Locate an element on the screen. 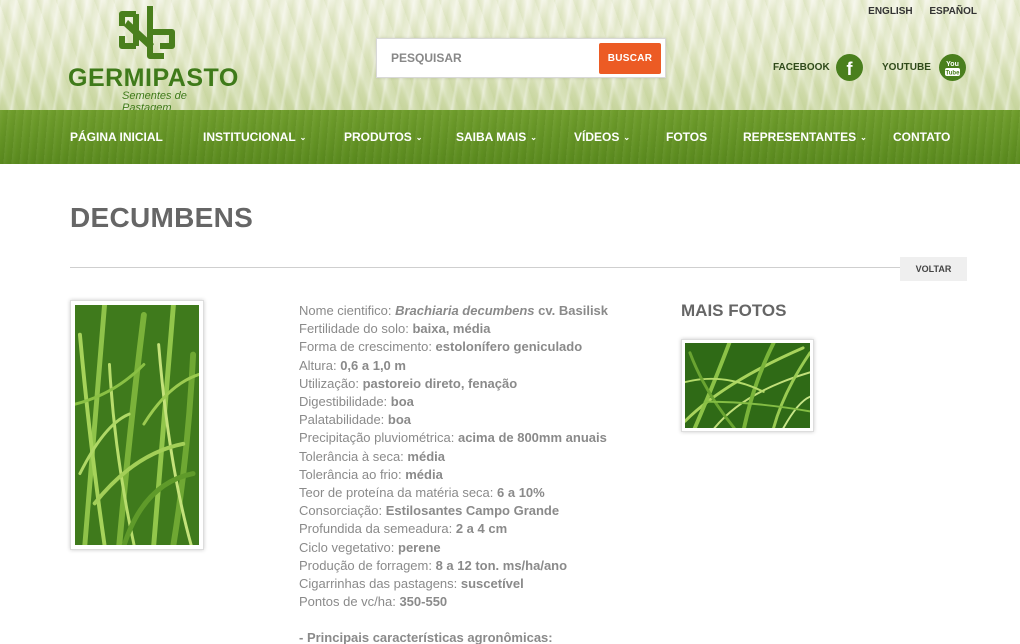 The width and height of the screenshot is (1020, 644). spec-label: Pontos de vc/ha: is located at coordinates (349, 602).